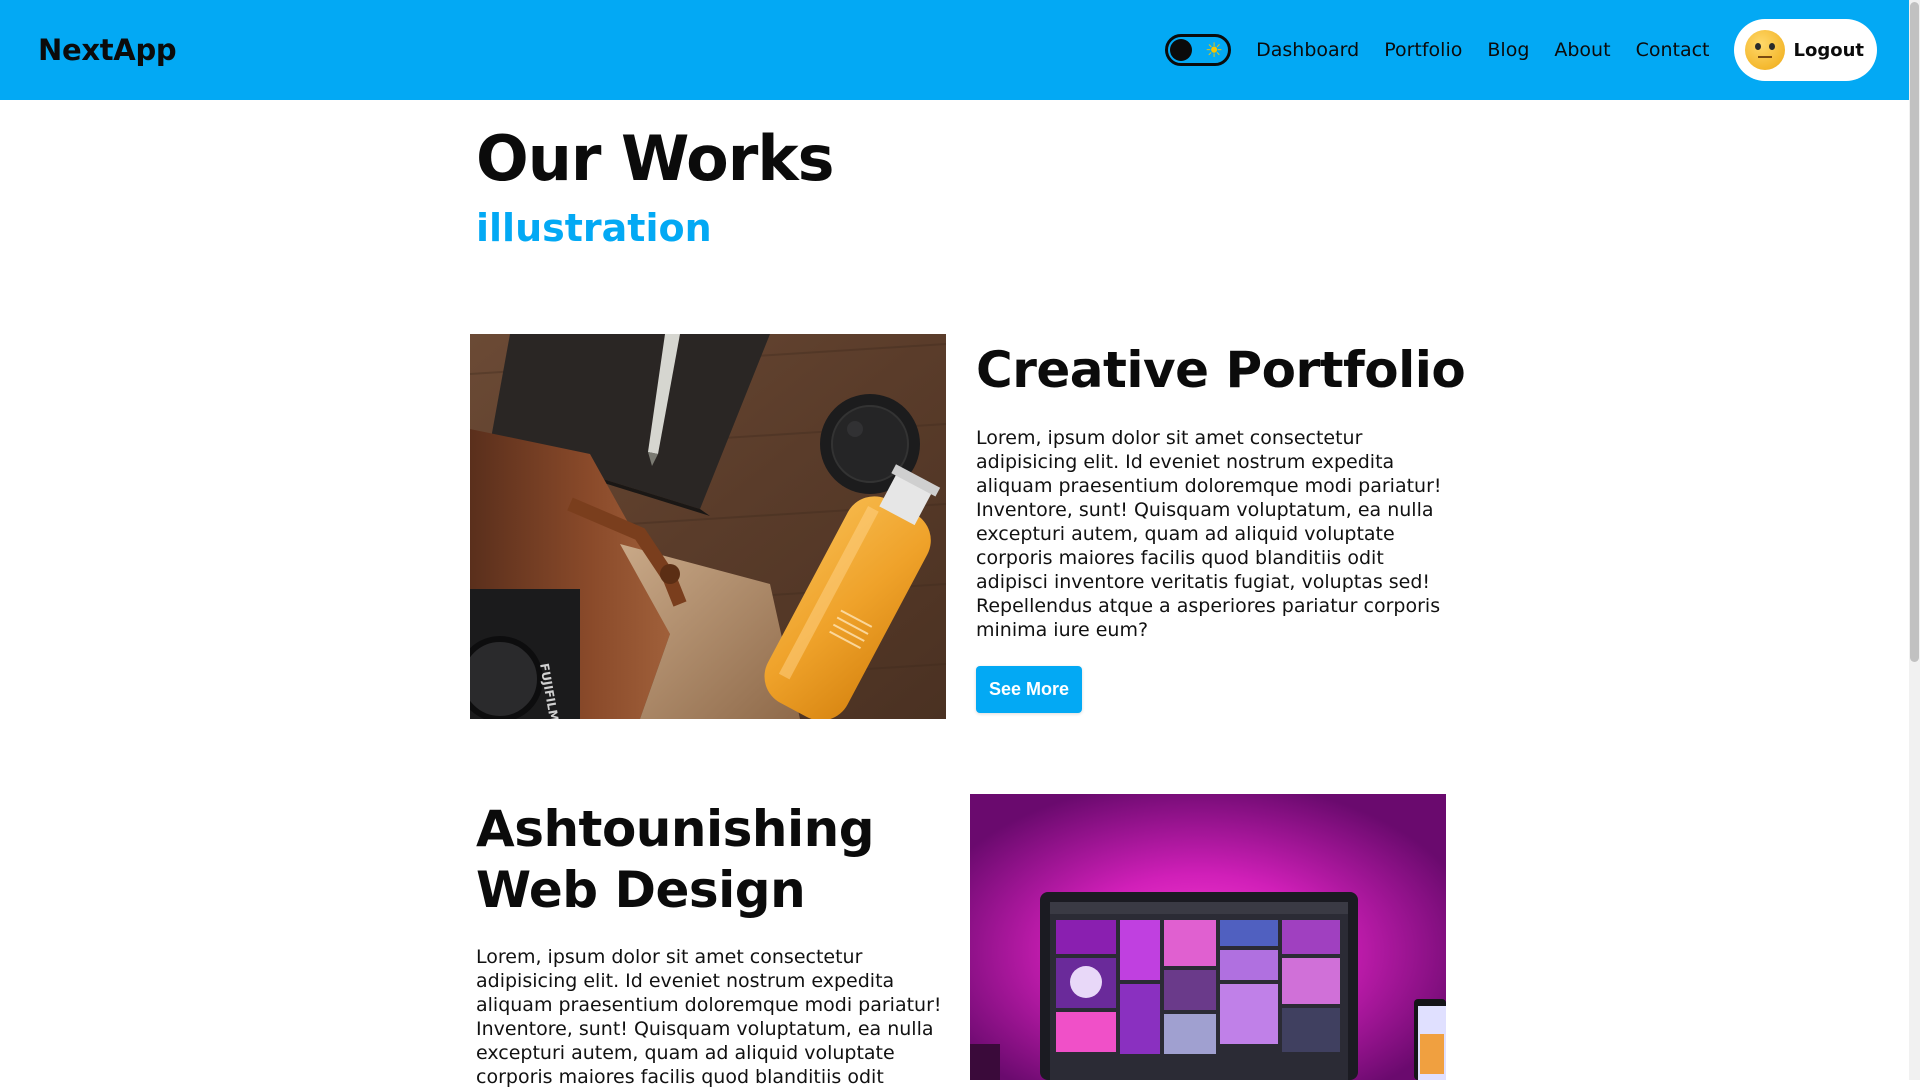 The height and width of the screenshot is (1089, 1920). Describe the element at coordinates (1914, 332) in the screenshot. I see `scrollbar-thumb` at that location.